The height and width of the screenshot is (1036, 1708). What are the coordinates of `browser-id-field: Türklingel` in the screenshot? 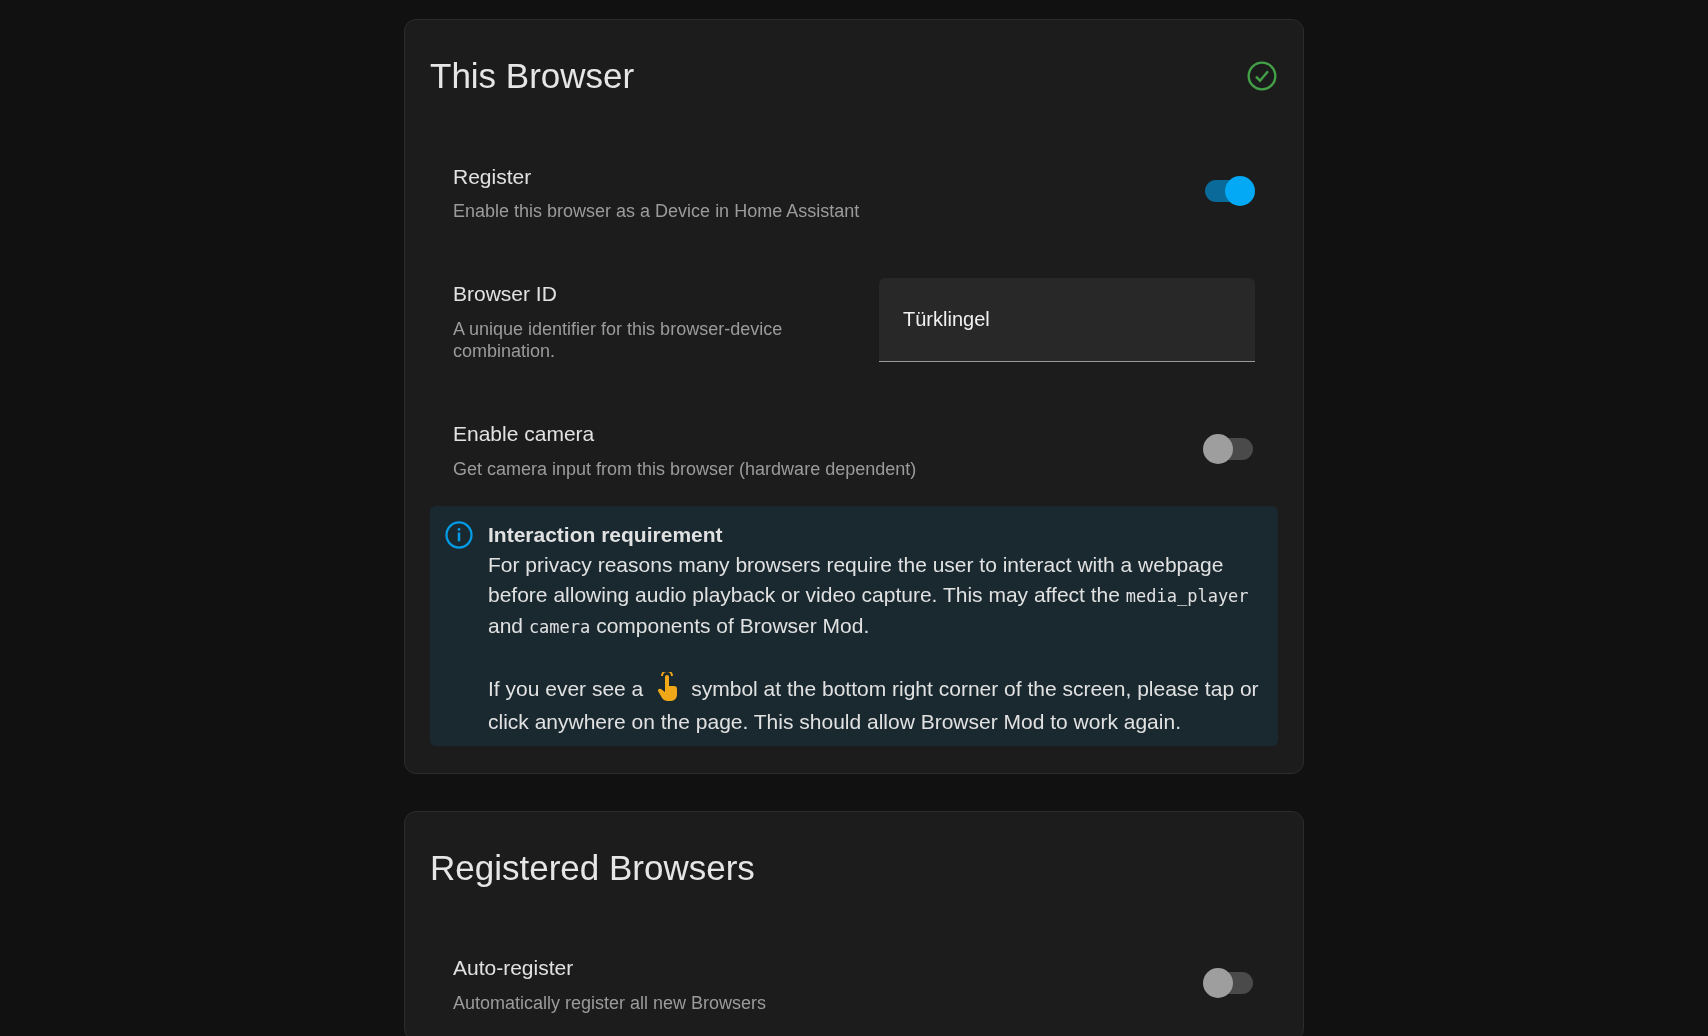 It's located at (1067, 320).